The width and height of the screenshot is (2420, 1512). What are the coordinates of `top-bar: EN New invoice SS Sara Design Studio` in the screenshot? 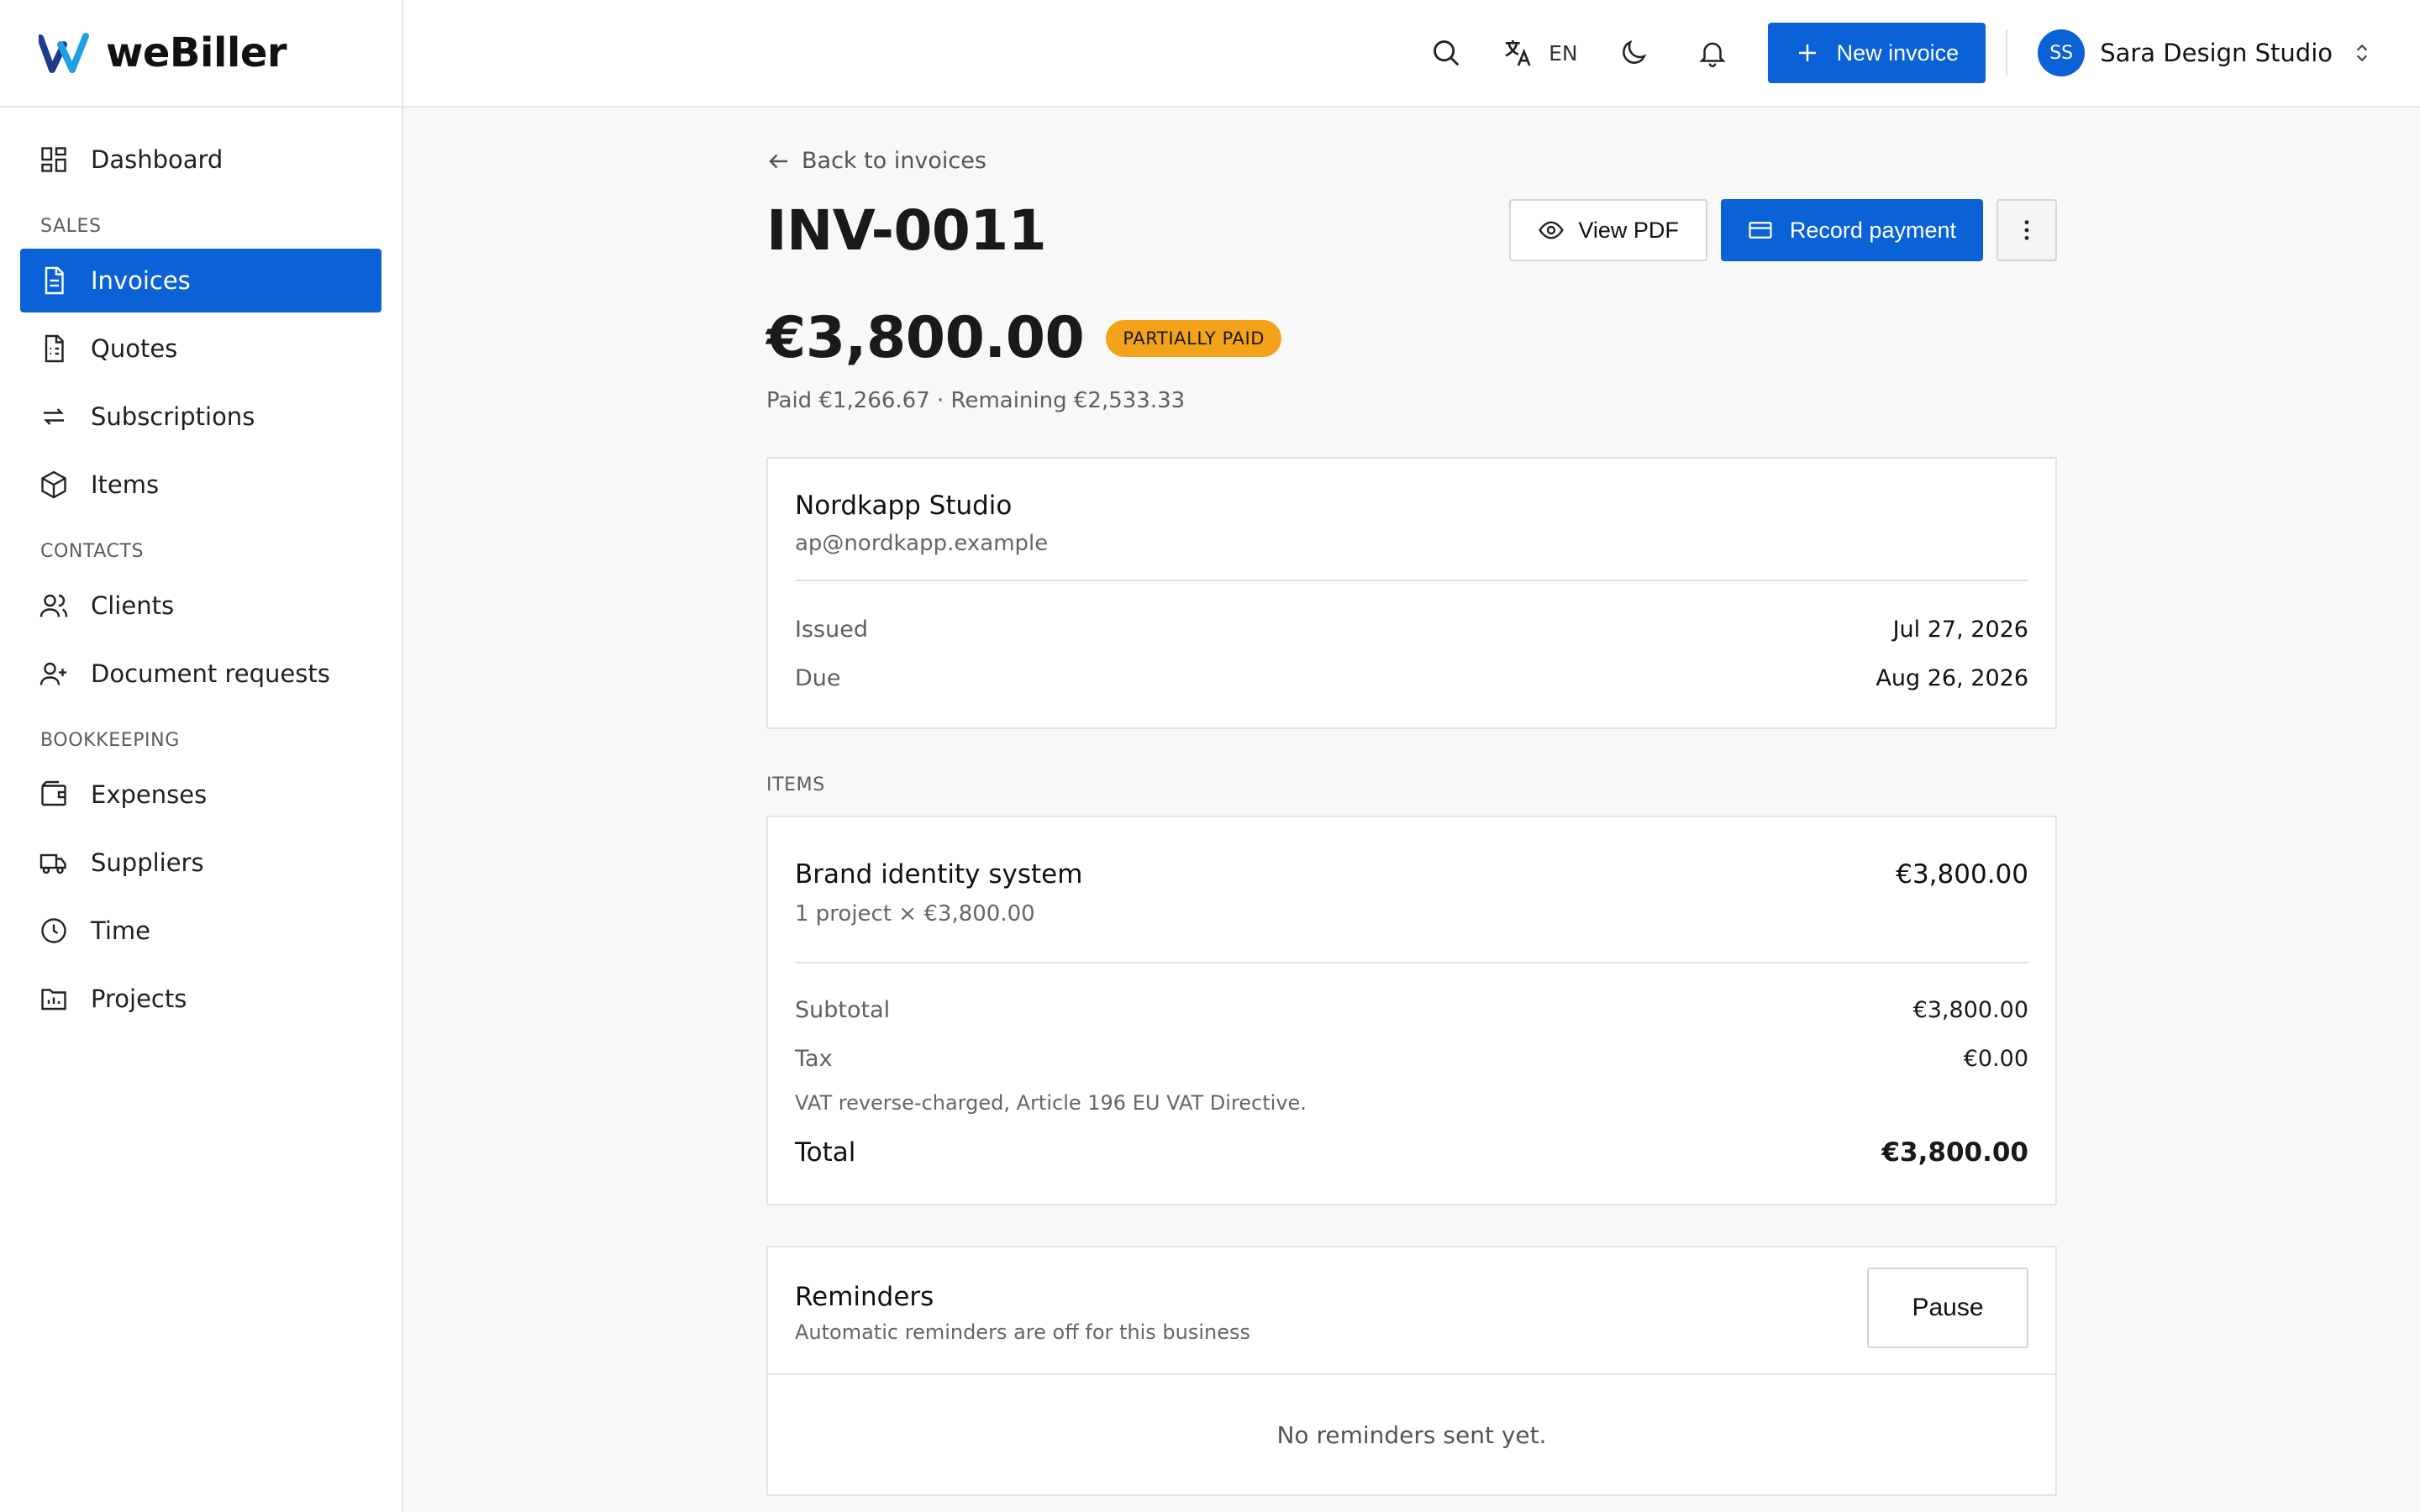 It's located at (1411, 54).